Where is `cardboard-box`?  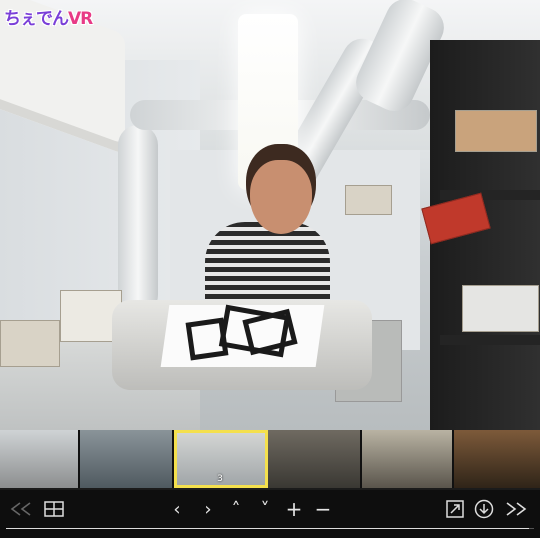 cardboard-box is located at coordinates (30, 343).